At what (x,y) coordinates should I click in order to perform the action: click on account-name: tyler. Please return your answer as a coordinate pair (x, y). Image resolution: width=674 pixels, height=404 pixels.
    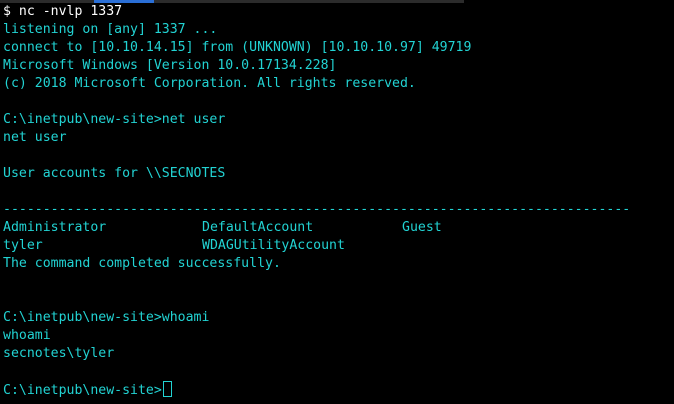
    Looking at the image, I should click on (23, 245).